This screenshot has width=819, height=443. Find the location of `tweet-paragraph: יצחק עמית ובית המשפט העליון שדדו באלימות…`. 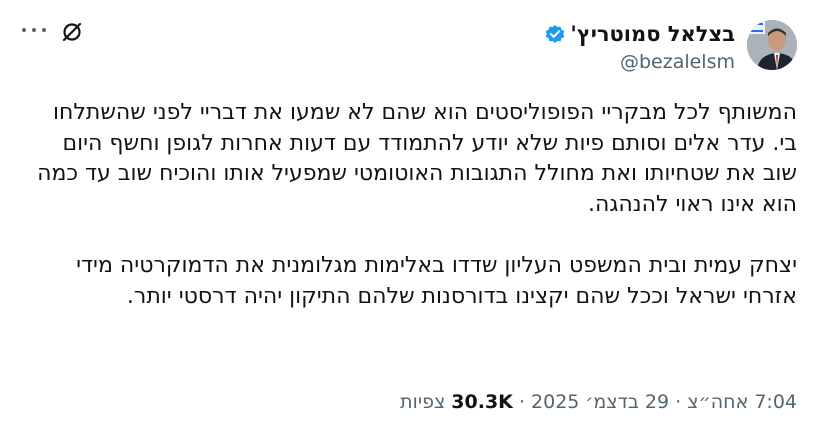

tweet-paragraph: יצחק עמית ובית המשפט העליון שדדו באלימות… is located at coordinates (436, 280).